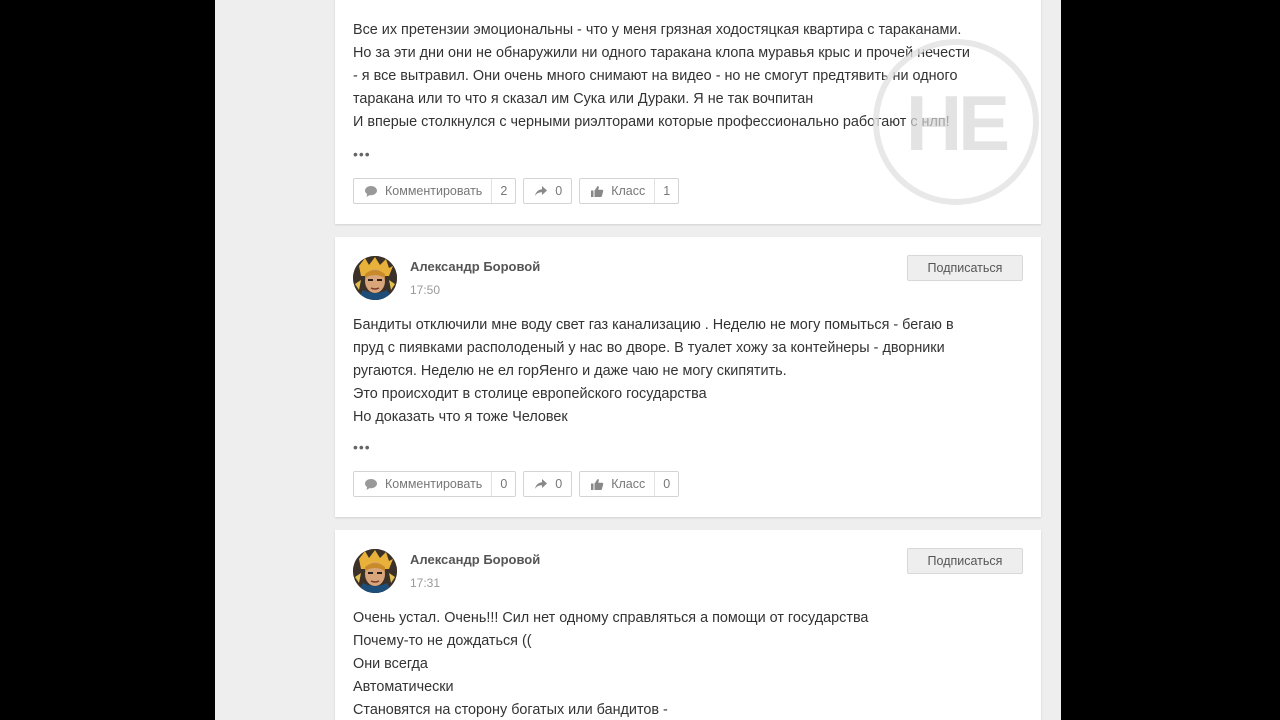 The height and width of the screenshot is (720, 1280). Describe the element at coordinates (390, 664) in the screenshot. I see `post-text-line: Они всегда` at that location.